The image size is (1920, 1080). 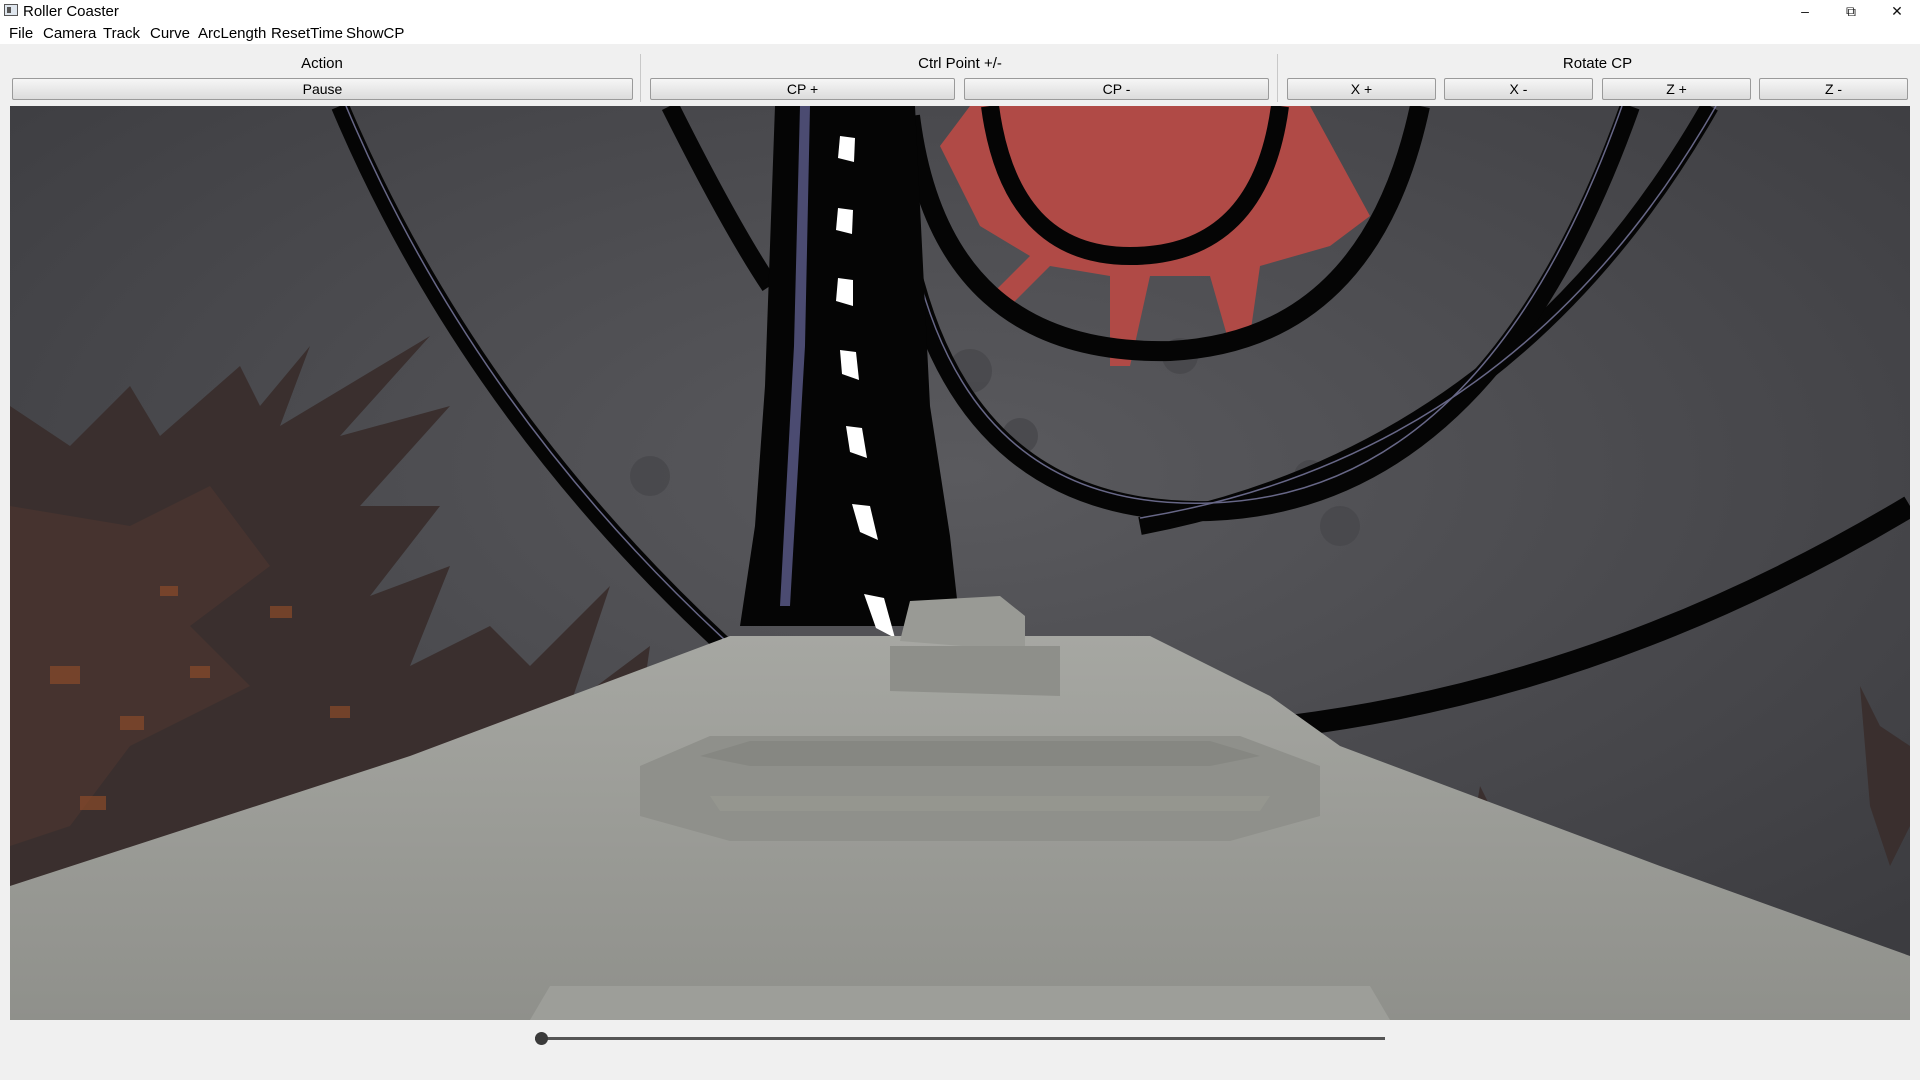 I want to click on menu-file: File, so click(x=21, y=33).